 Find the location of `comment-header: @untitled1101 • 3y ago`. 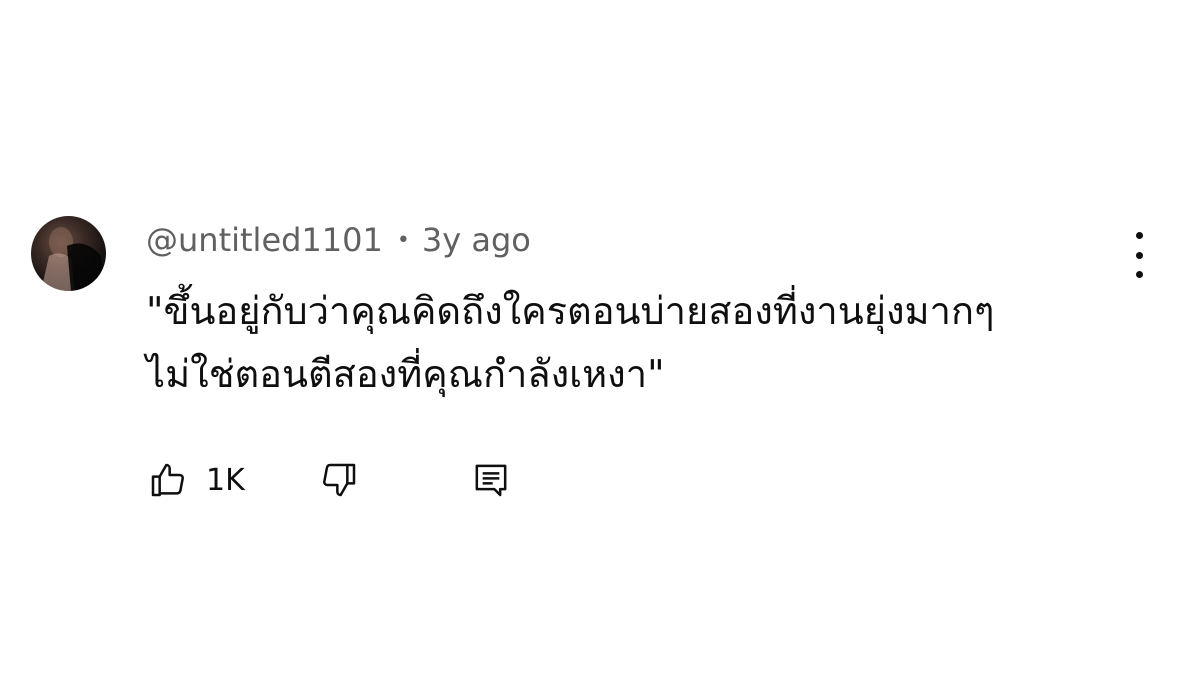

comment-header: @untitled1101 • 3y ago is located at coordinates (338, 240).